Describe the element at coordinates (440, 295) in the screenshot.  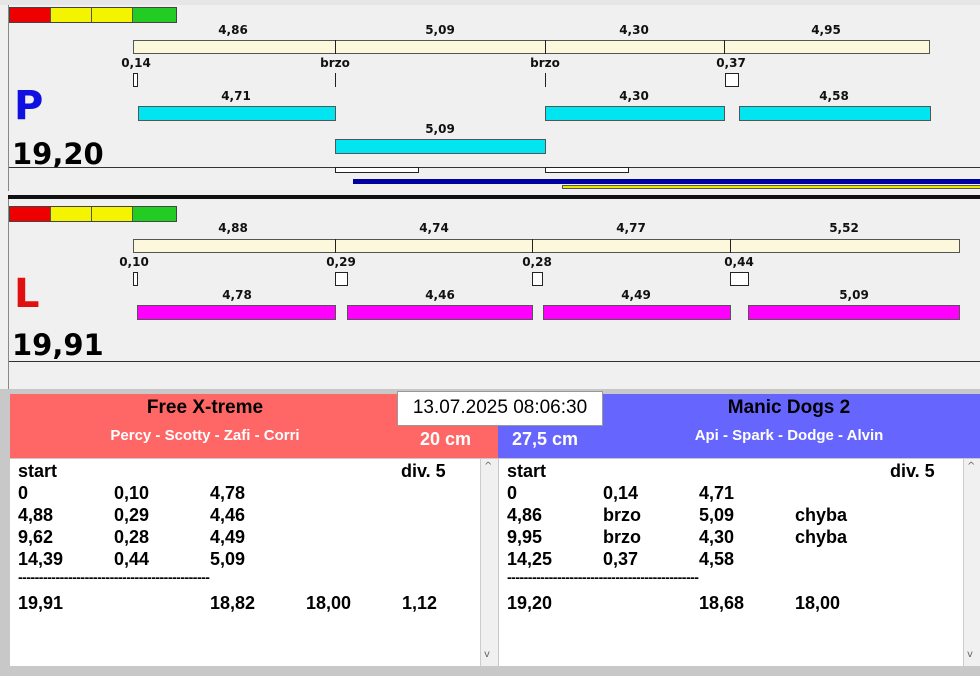
I see `run-label-2: 4,46` at that location.